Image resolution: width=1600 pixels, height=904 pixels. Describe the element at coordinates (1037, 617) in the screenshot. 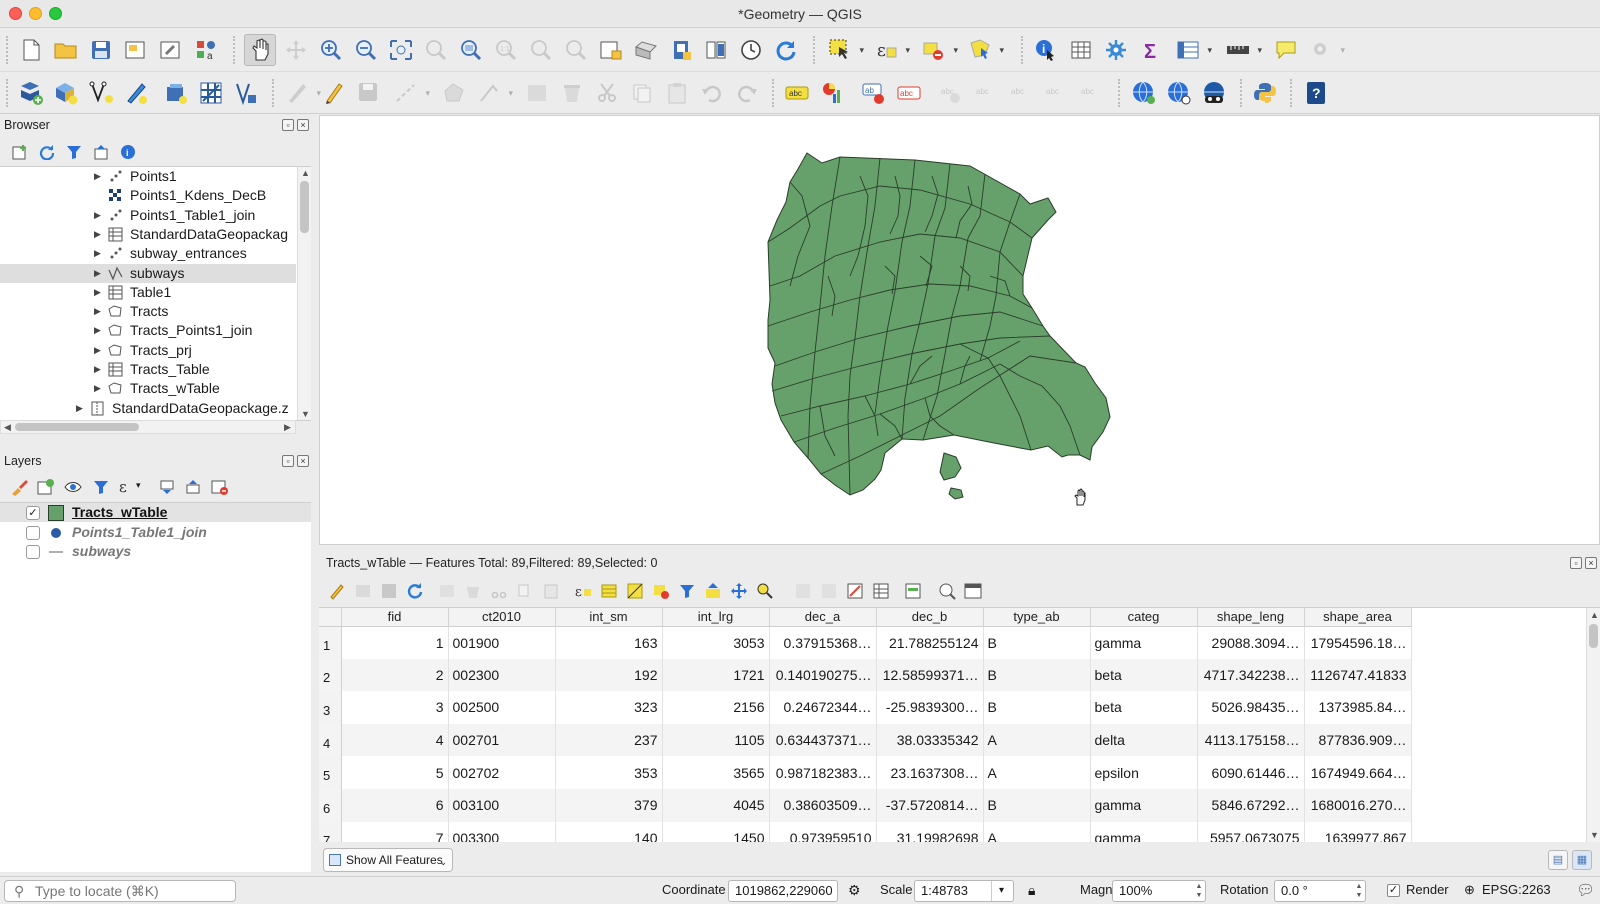

I see `column-header: type_ab` at that location.